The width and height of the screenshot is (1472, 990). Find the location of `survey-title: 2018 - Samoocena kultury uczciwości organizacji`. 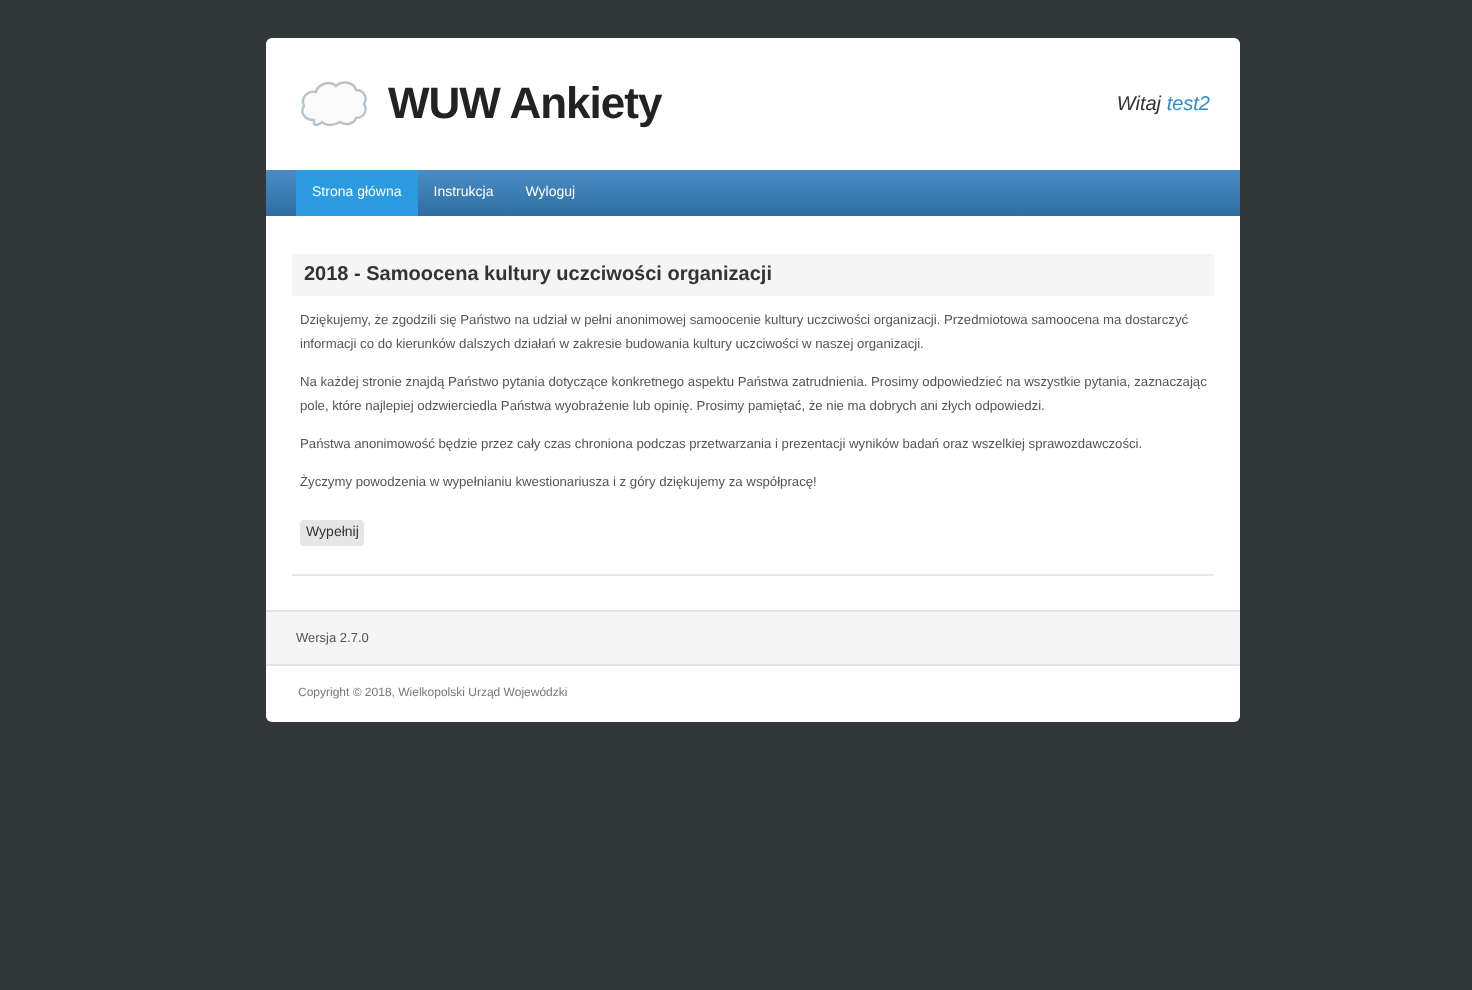

survey-title: 2018 - Samoocena kultury uczciwości organizacji is located at coordinates (753, 275).